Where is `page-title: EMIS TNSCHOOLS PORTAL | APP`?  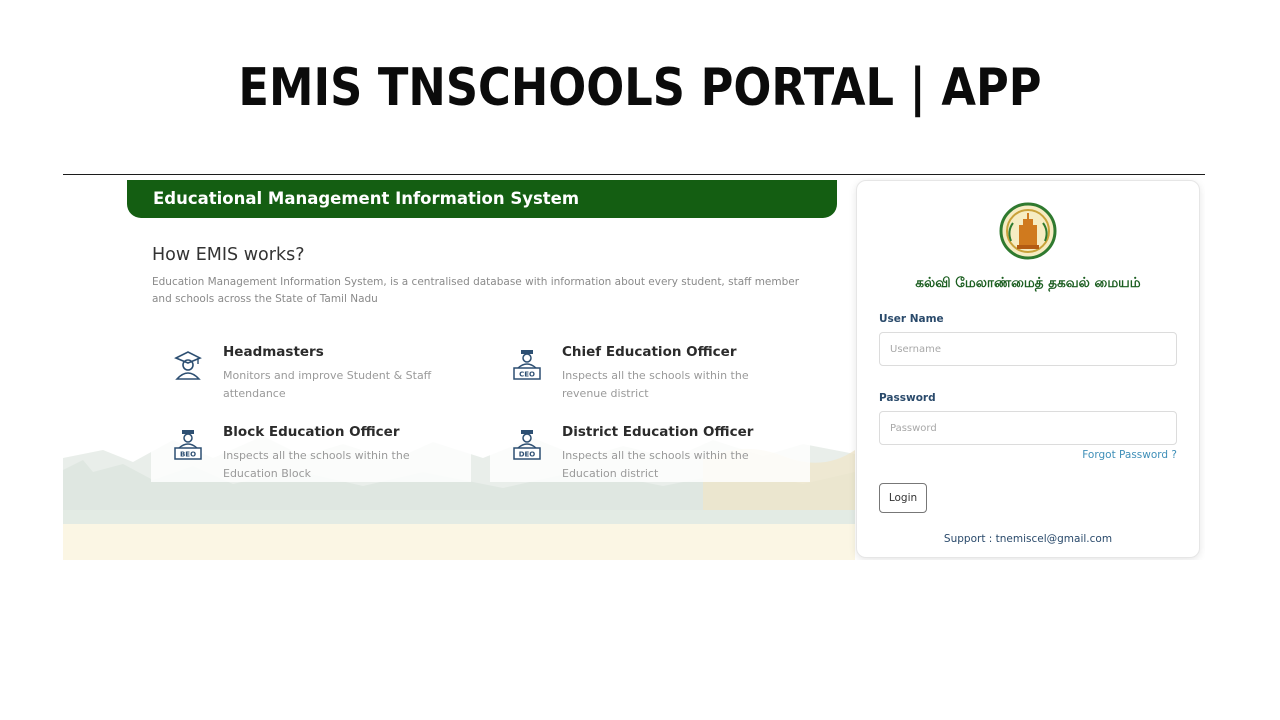 page-title: EMIS TNSCHOOLS PORTAL | APP is located at coordinates (640, 88).